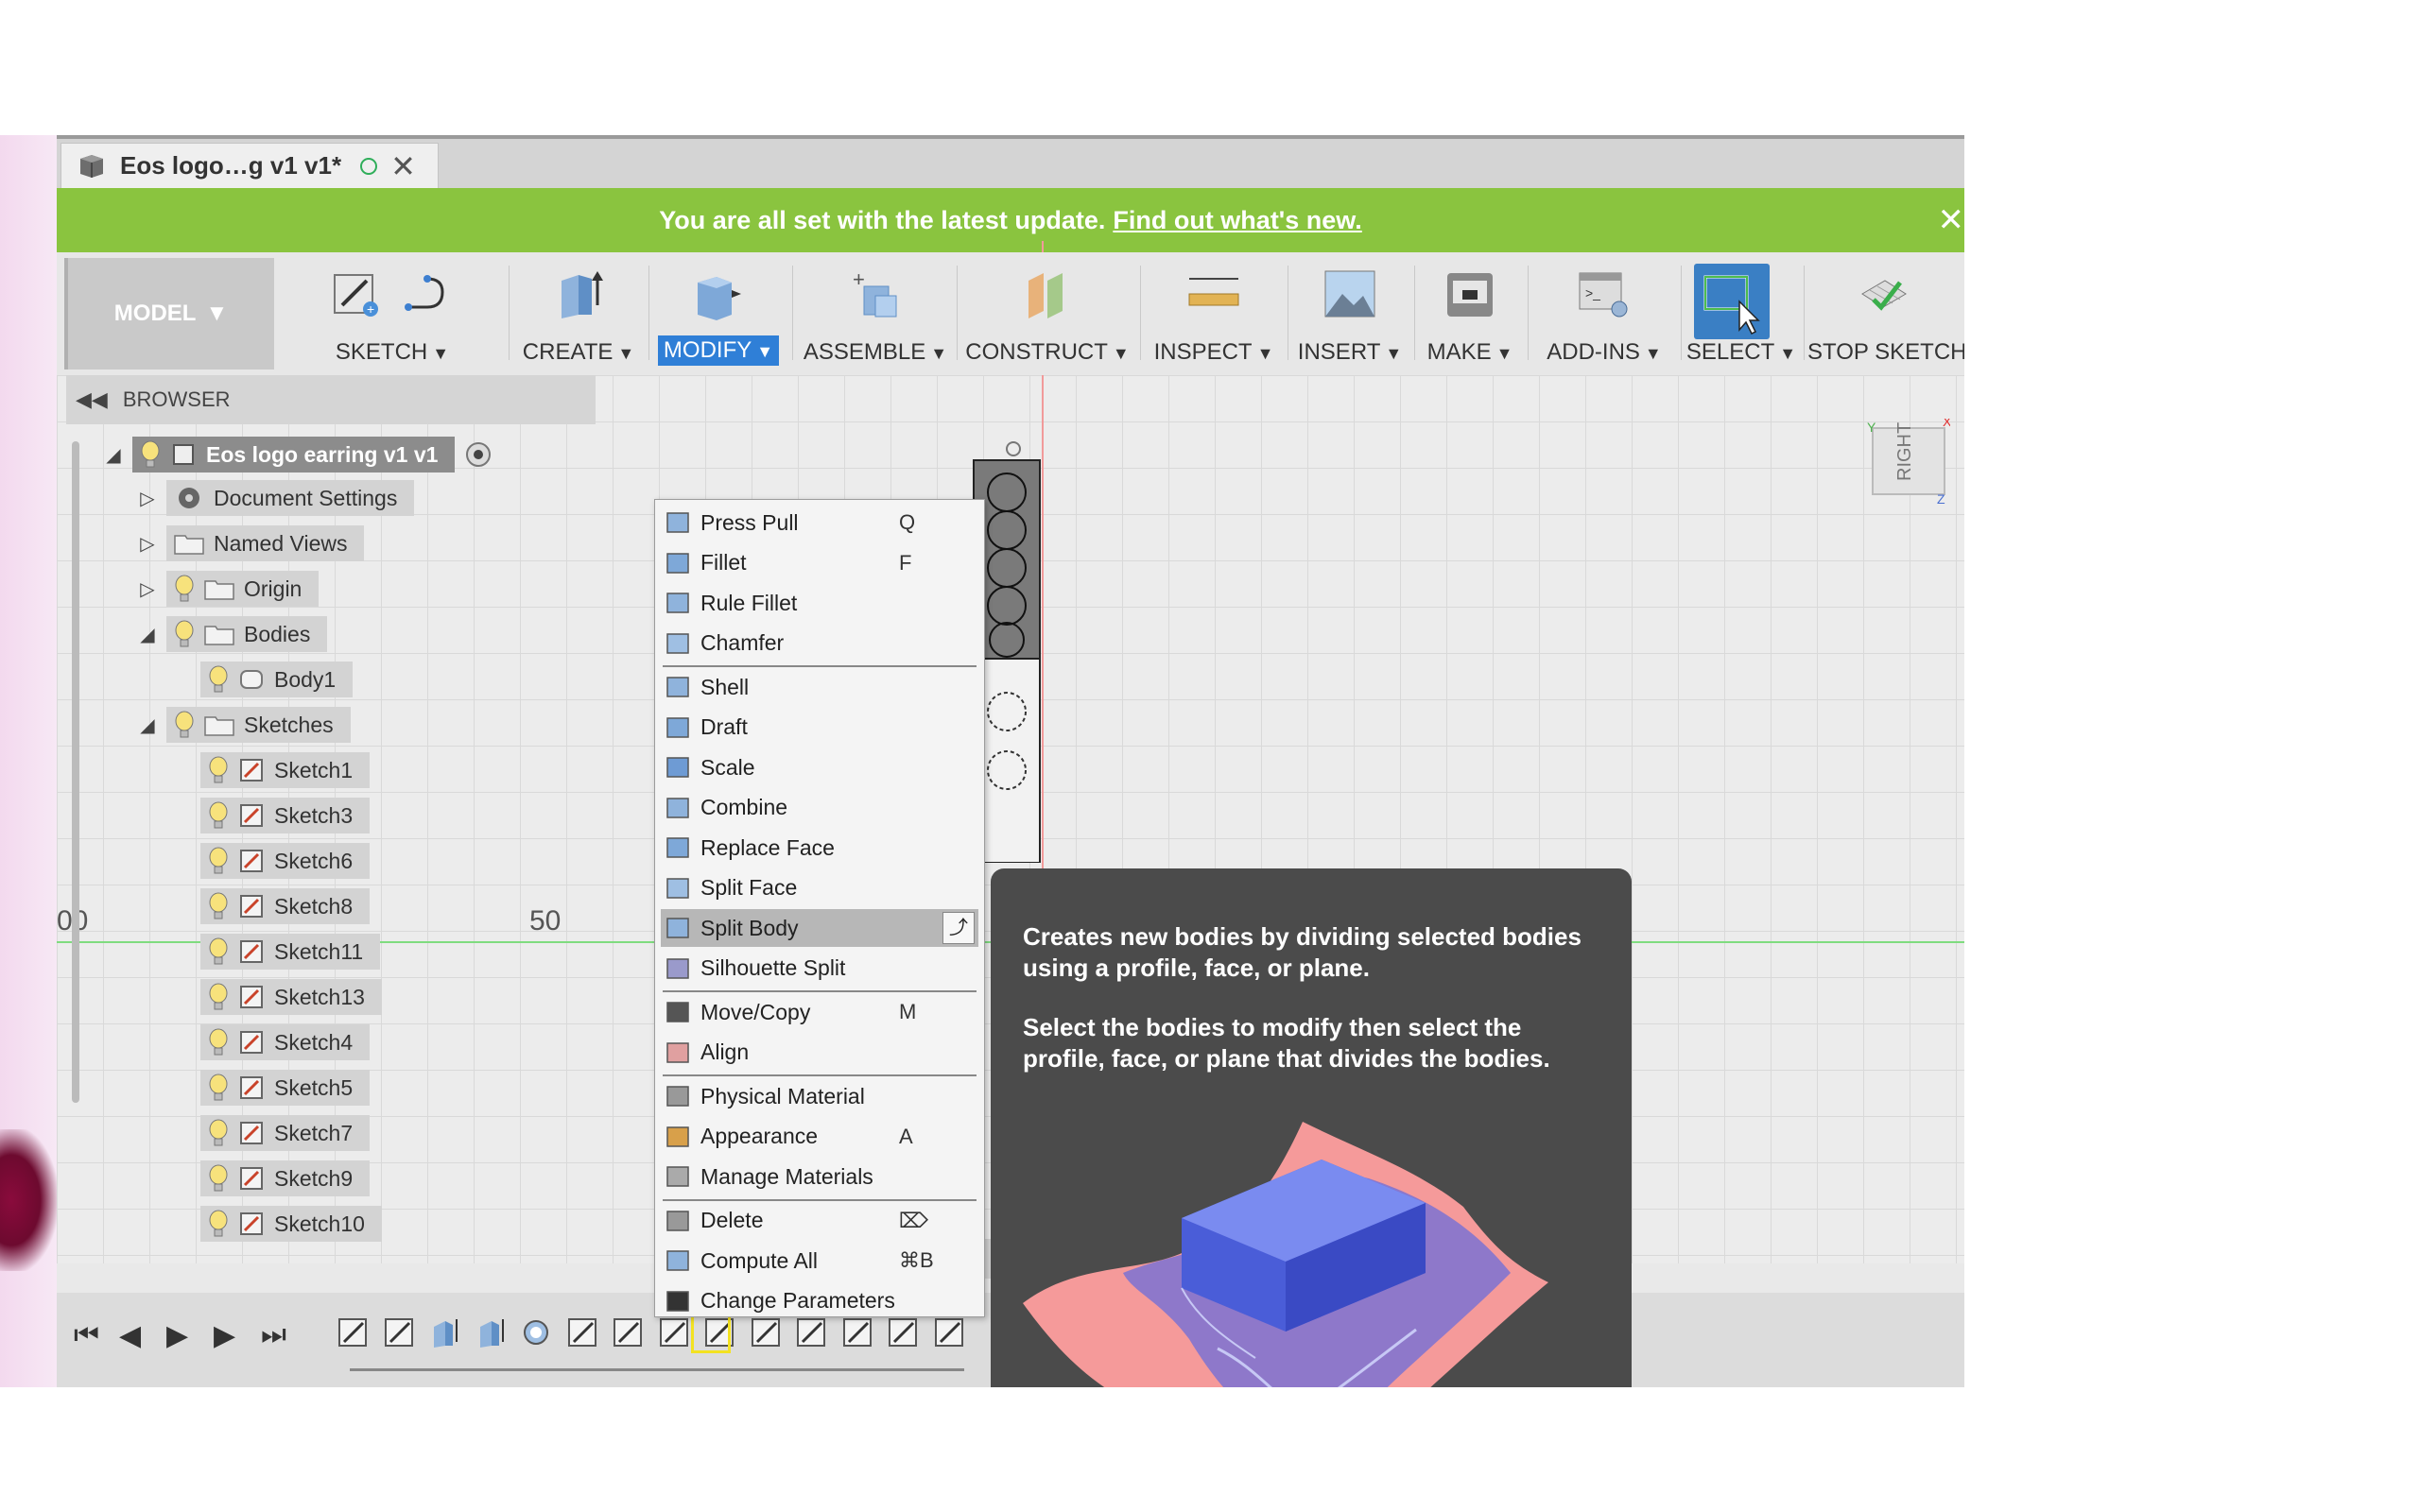 Image resolution: width=2420 pixels, height=1512 pixels. I want to click on tree-node-body1: Body1, so click(277, 679).